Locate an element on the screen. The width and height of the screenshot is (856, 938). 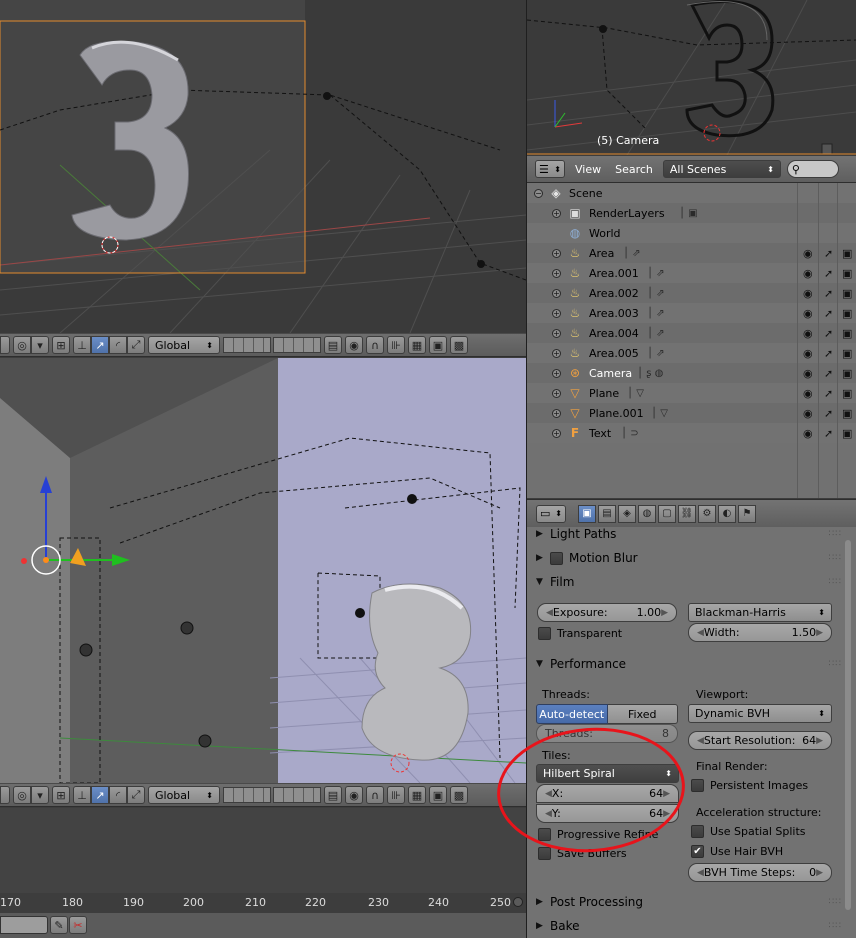
progressive-refine-option: Progressive Refine is located at coordinates (598, 834).